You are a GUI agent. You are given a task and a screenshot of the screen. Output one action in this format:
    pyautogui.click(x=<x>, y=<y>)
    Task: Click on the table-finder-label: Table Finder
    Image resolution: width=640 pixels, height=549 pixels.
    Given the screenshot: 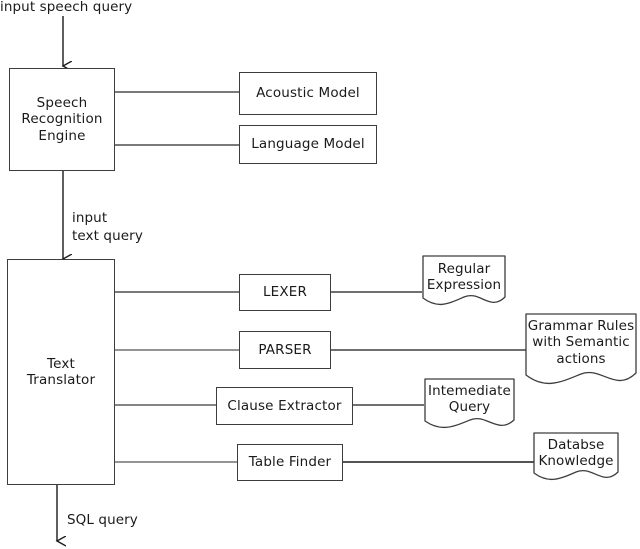 What is the action you would take?
    pyautogui.click(x=290, y=462)
    